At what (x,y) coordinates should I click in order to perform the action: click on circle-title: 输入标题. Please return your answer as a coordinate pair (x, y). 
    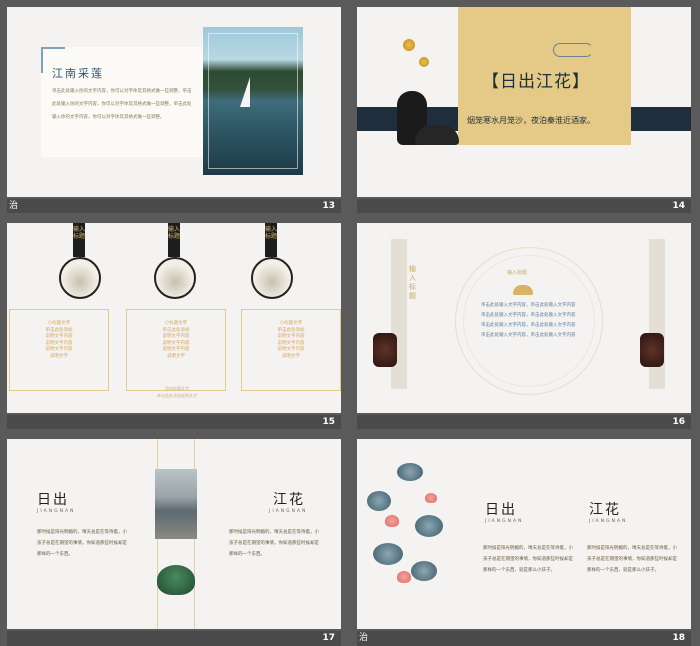
    Looking at the image, I should click on (517, 273).